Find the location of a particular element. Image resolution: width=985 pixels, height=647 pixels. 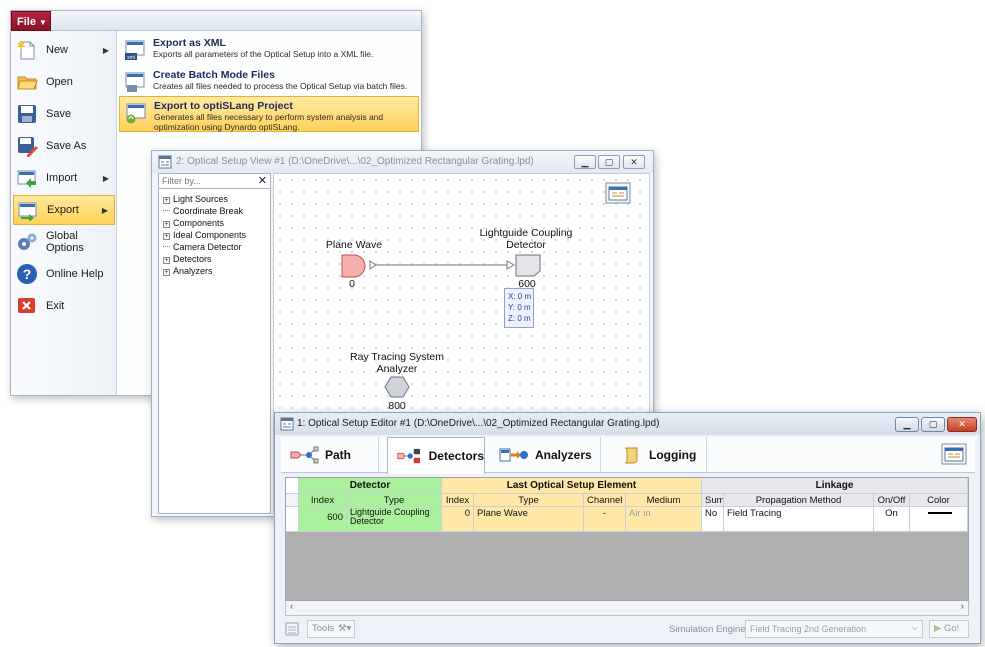

detector-index-cell: 600 is located at coordinates (323, 519).